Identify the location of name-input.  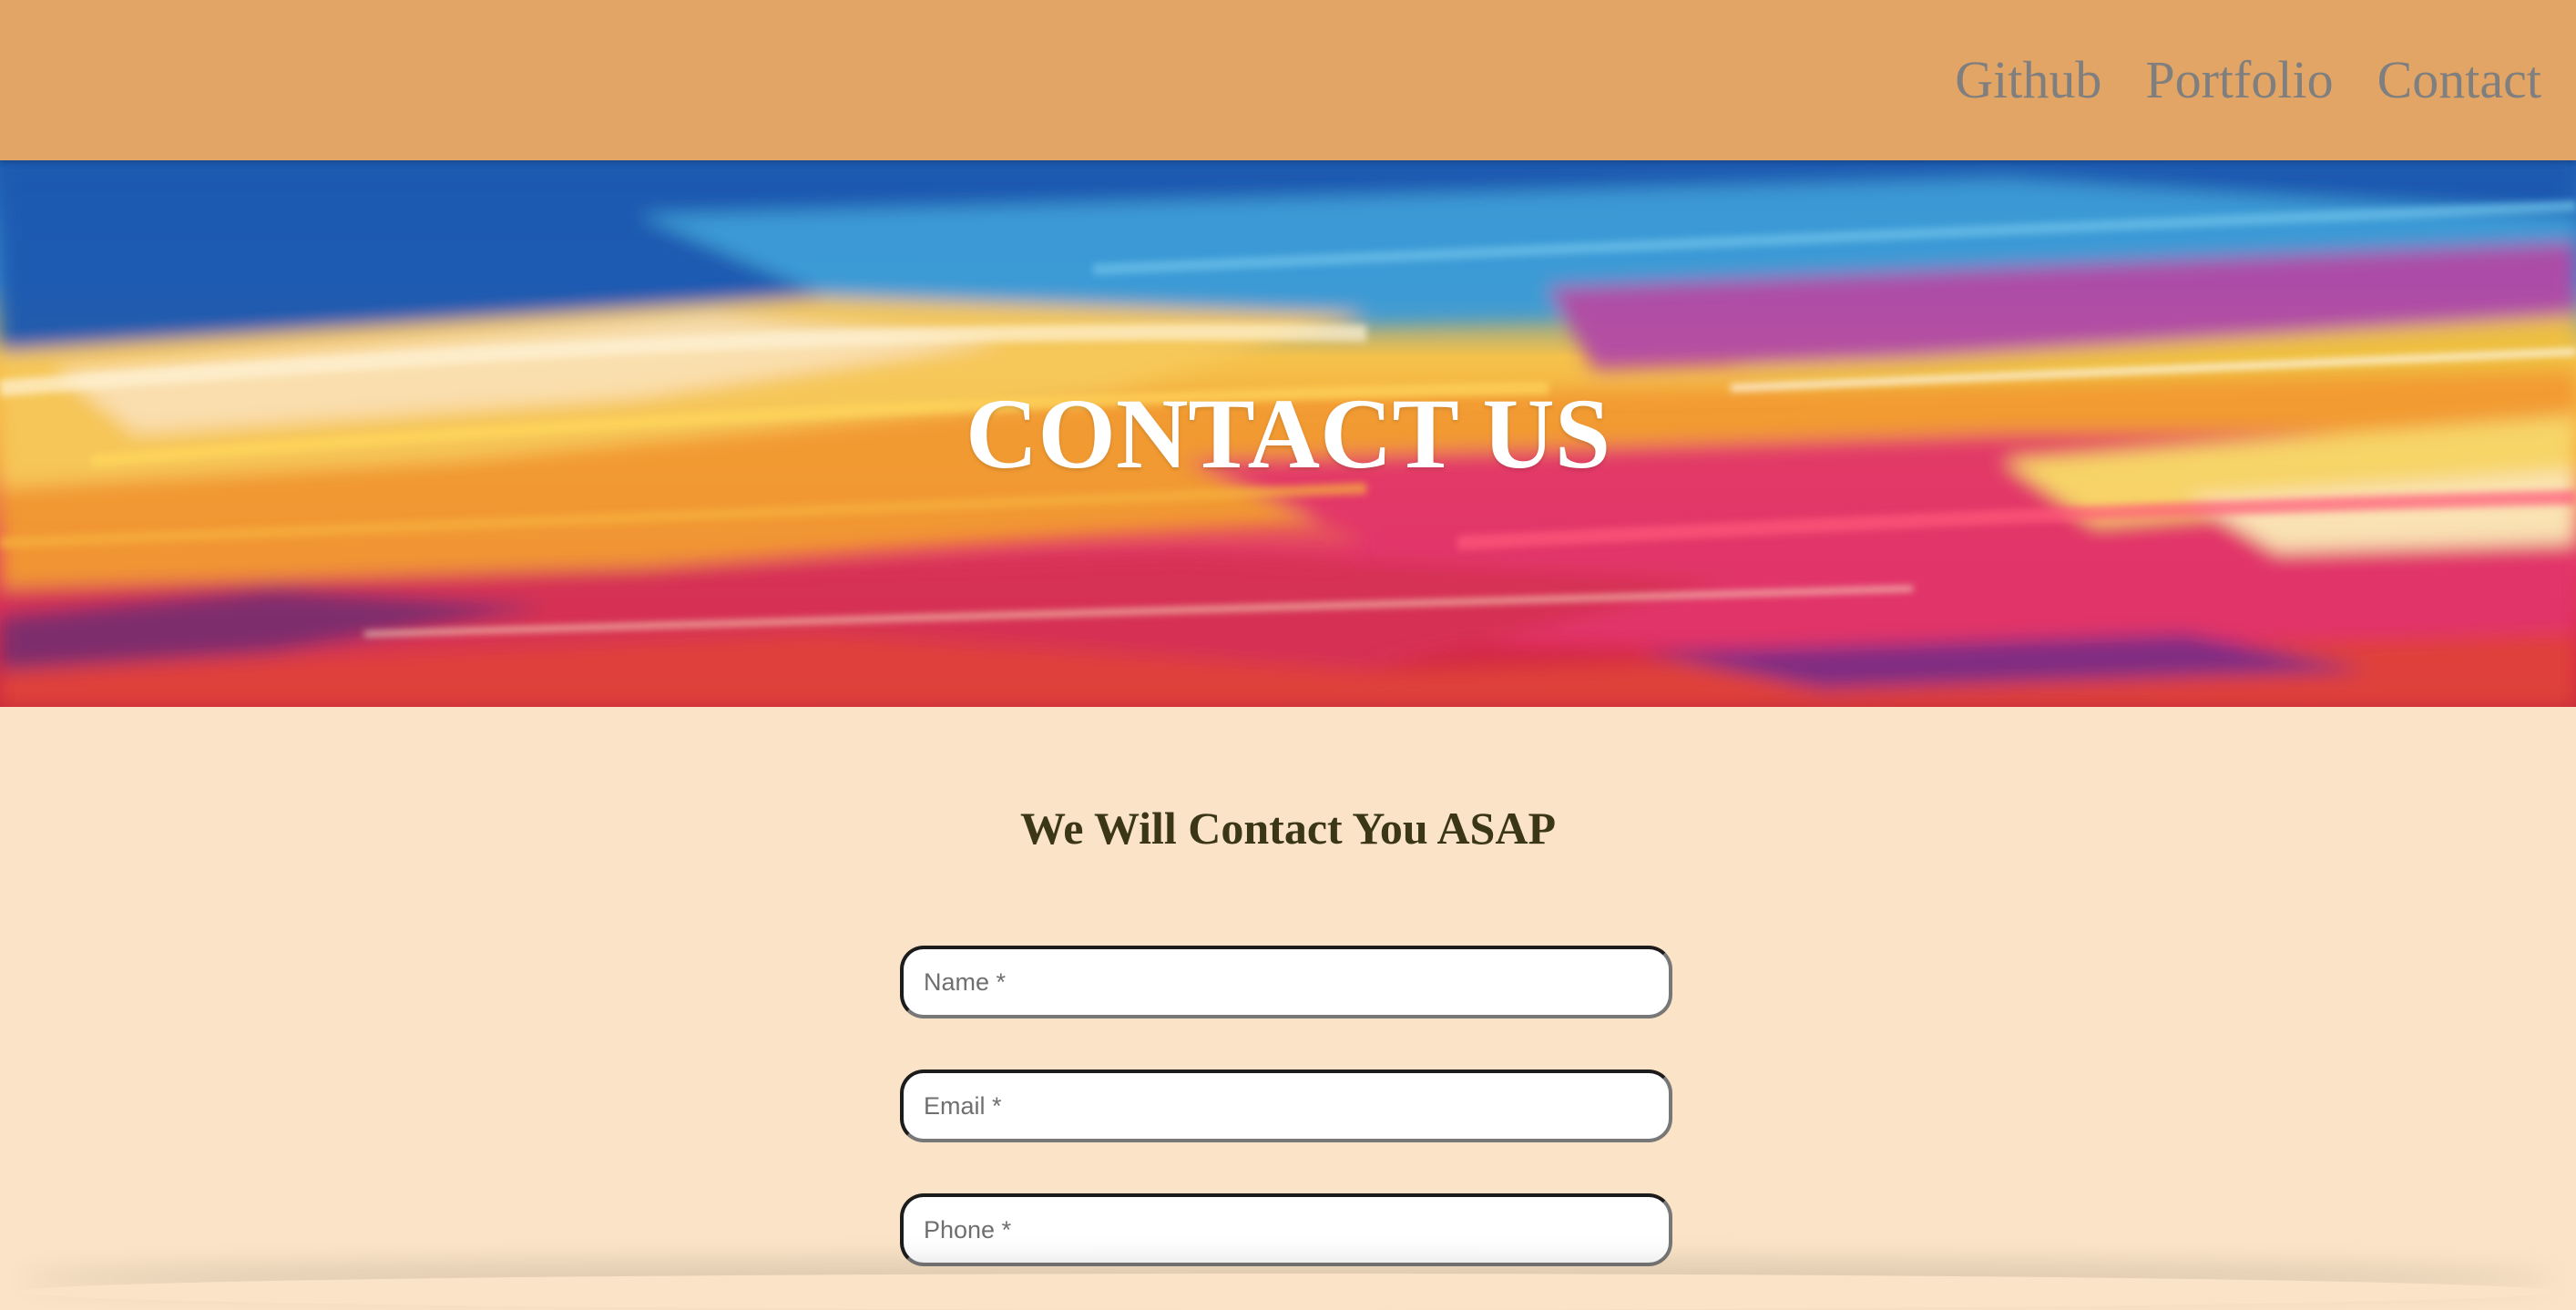
(1286, 982).